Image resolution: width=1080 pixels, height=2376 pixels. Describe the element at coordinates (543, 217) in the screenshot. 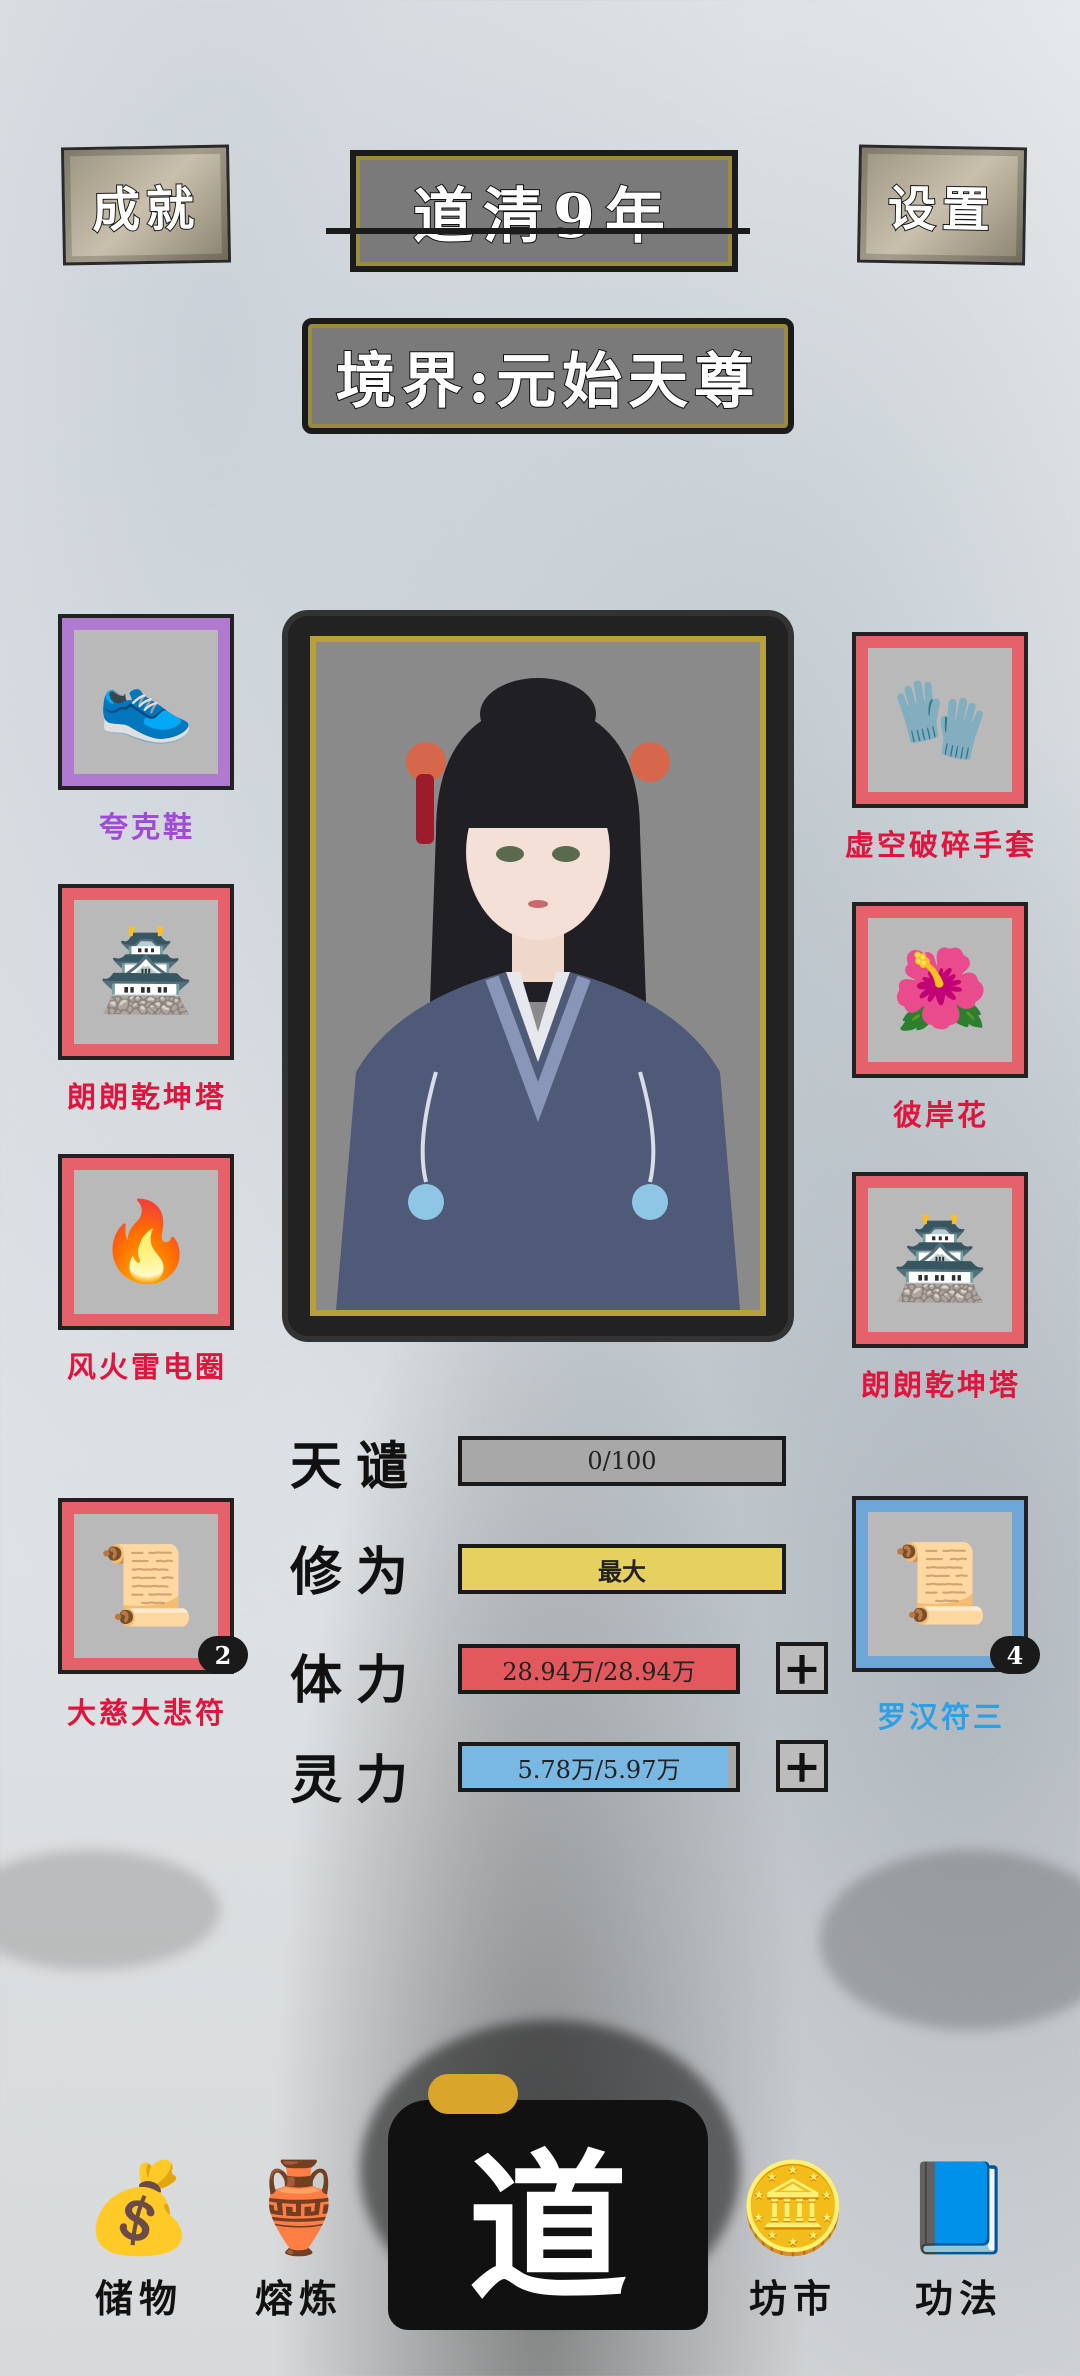

I see `year-title: 道清9年` at that location.